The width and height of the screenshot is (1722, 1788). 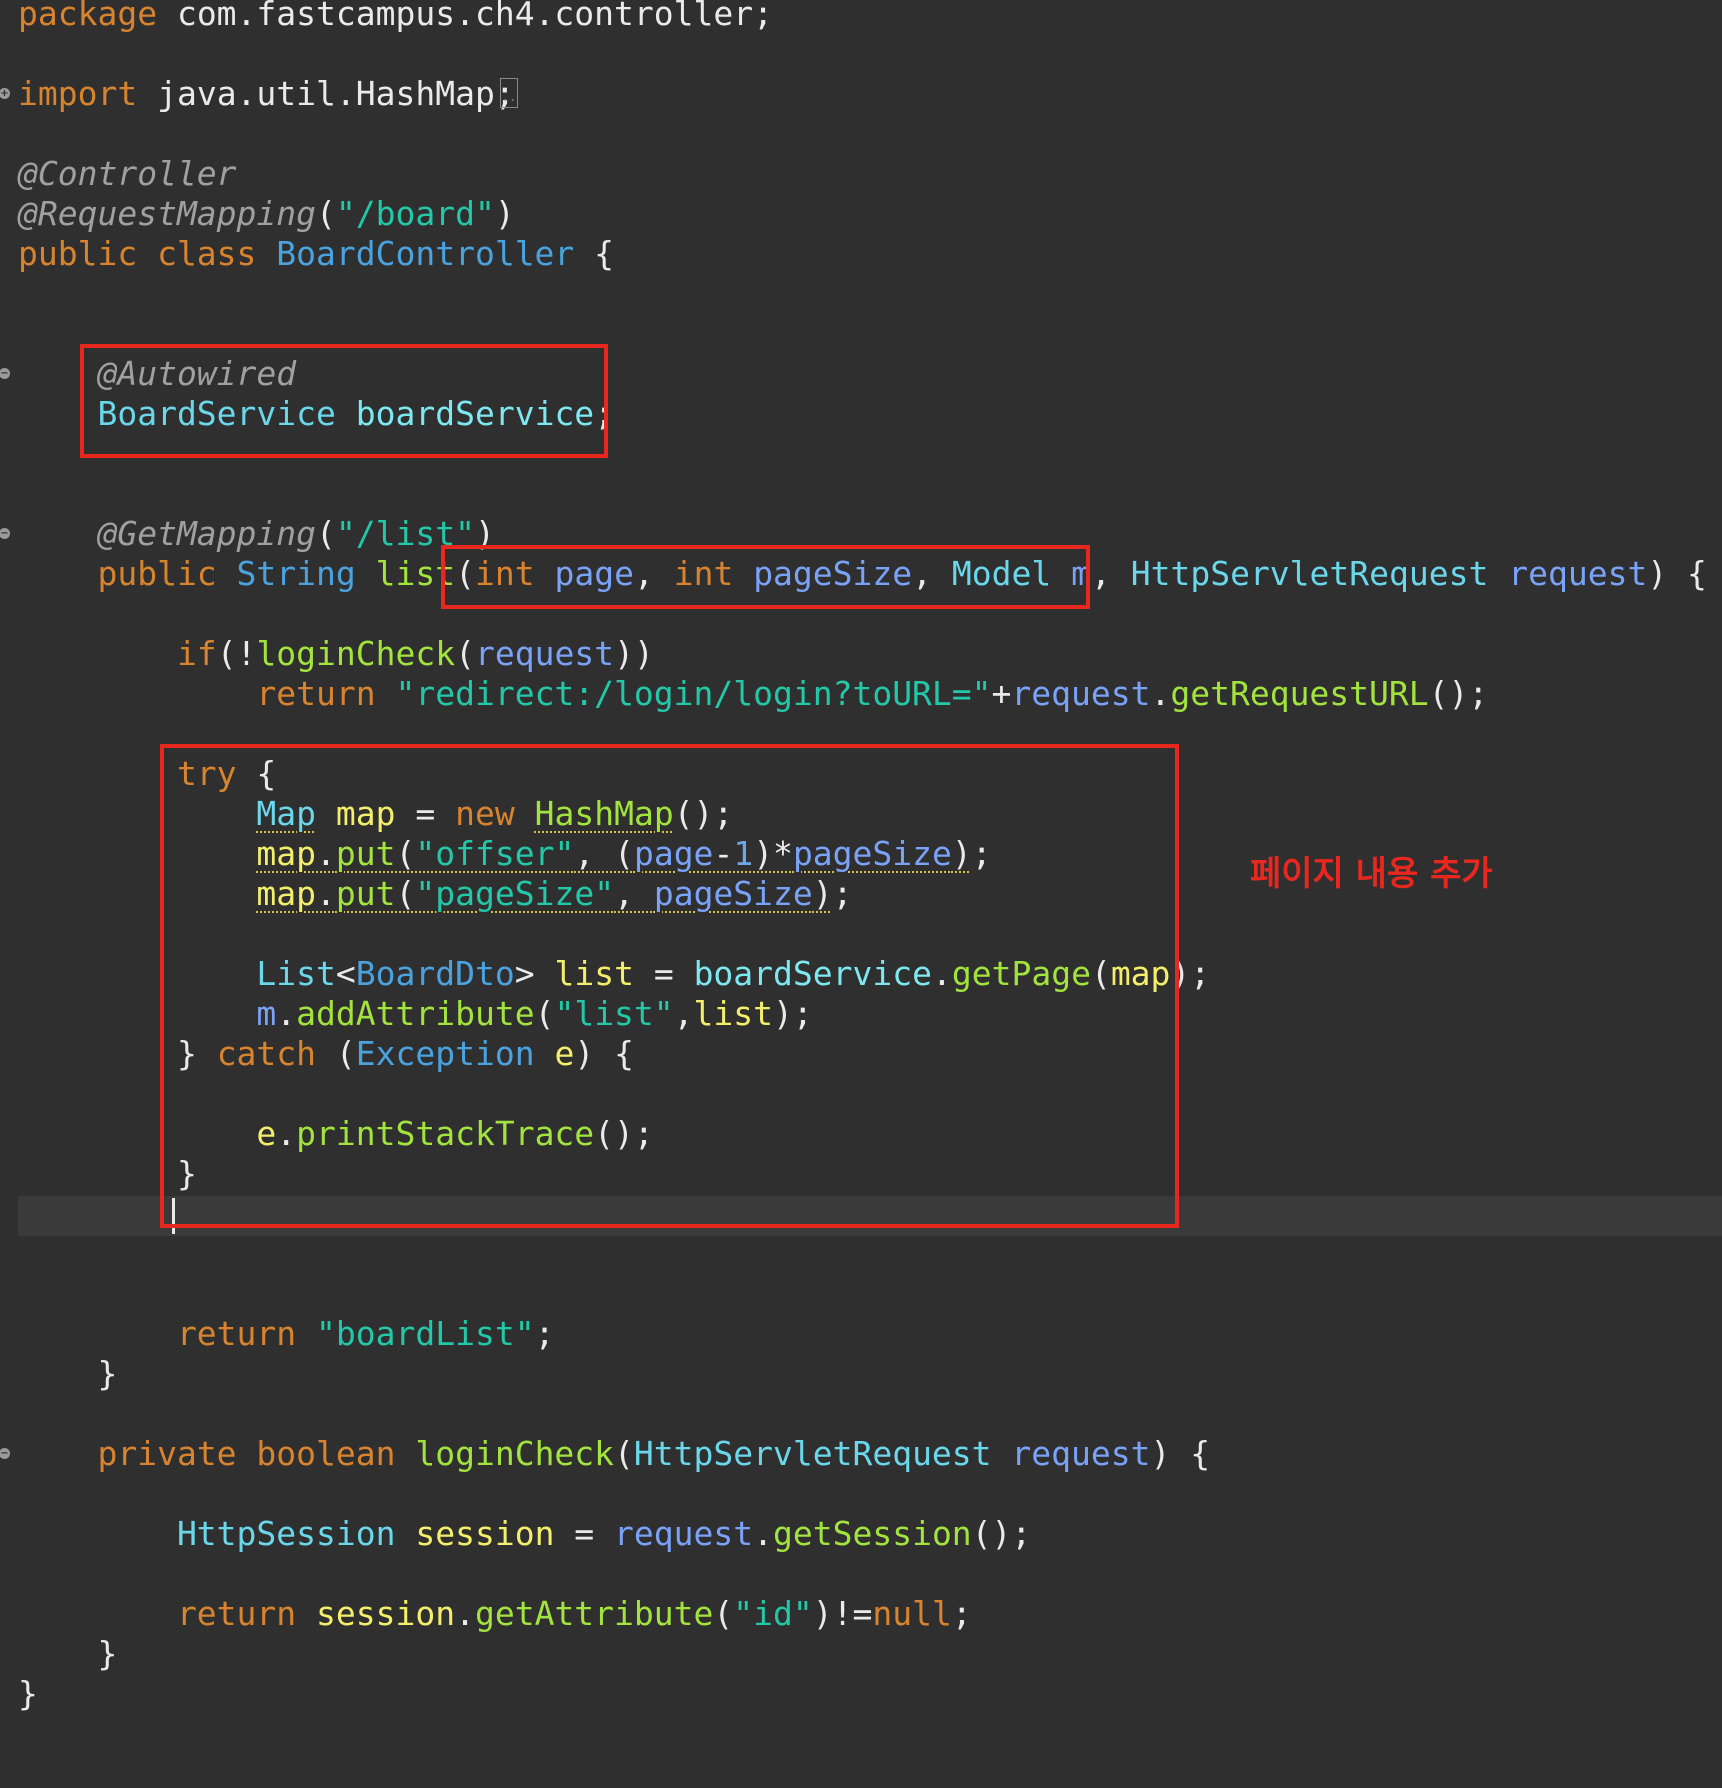 What do you see at coordinates (773, 1613) in the screenshot?
I see `code-token: "id"` at bounding box center [773, 1613].